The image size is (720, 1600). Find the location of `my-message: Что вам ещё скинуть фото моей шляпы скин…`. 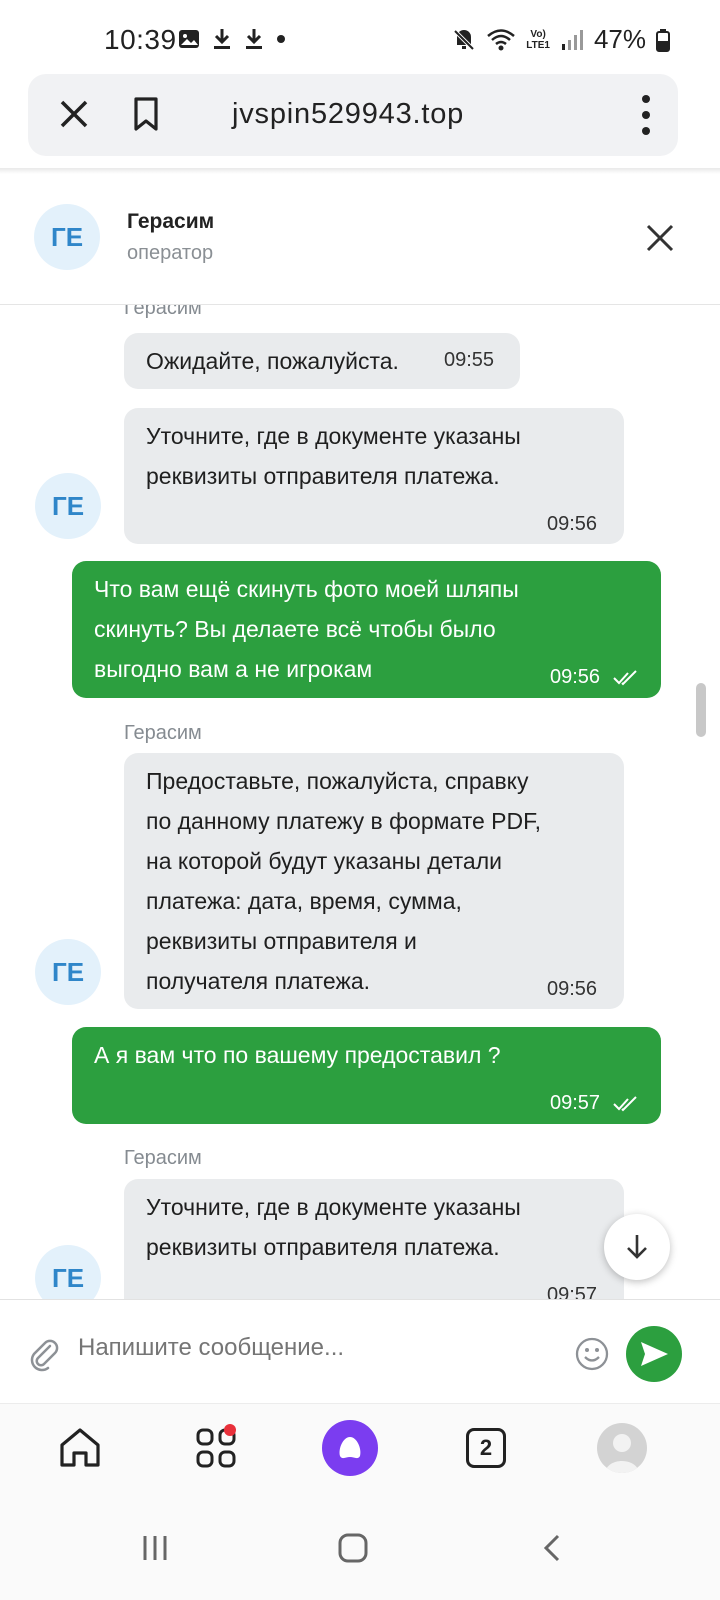

my-message: Что вам ещё скинуть фото моей шляпы скин… is located at coordinates (366, 629).